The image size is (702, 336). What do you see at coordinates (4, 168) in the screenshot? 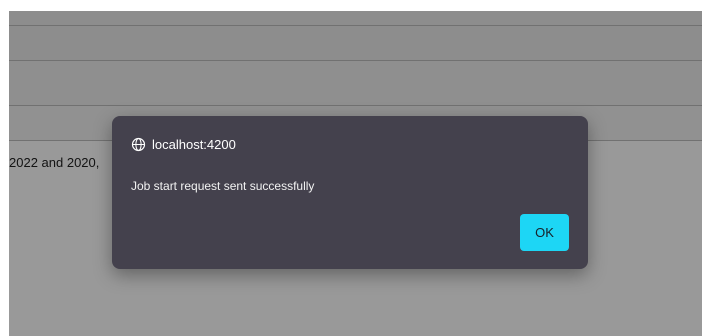
I see `left-edge` at bounding box center [4, 168].